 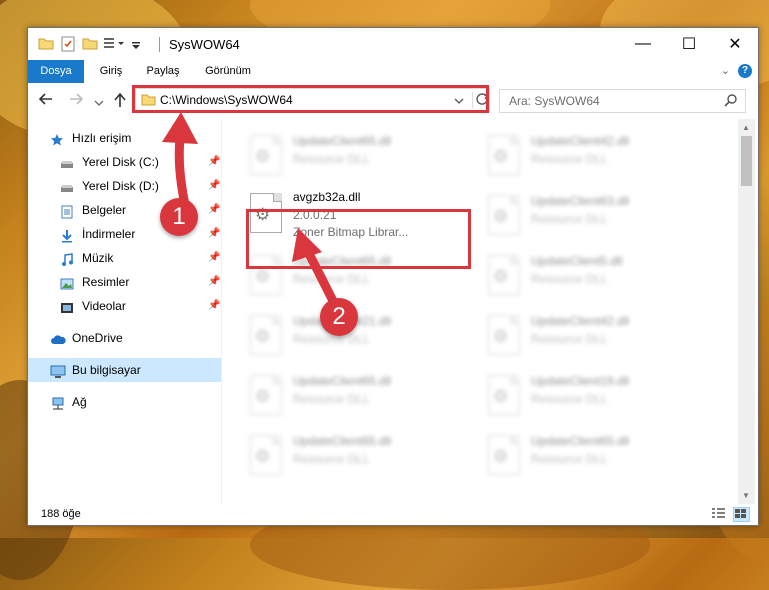 I want to click on step-badge-1: 1, so click(x=179, y=217).